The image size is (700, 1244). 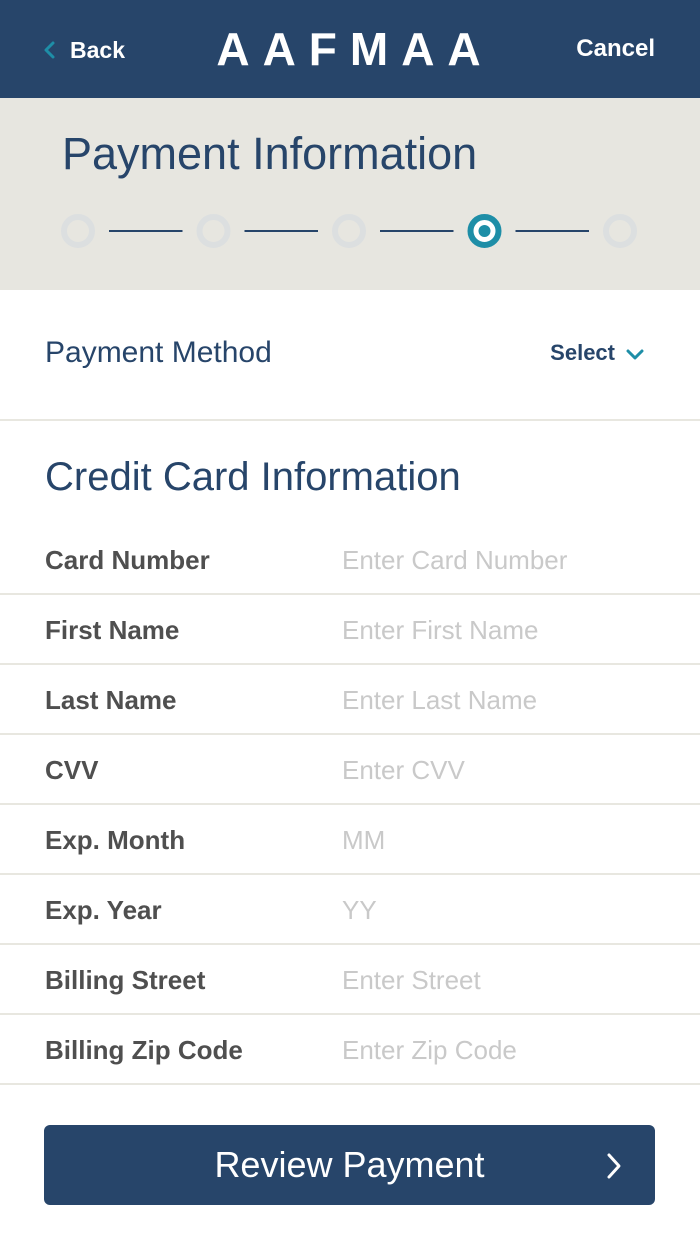 I want to click on form-row: CVV, so click(x=350, y=770).